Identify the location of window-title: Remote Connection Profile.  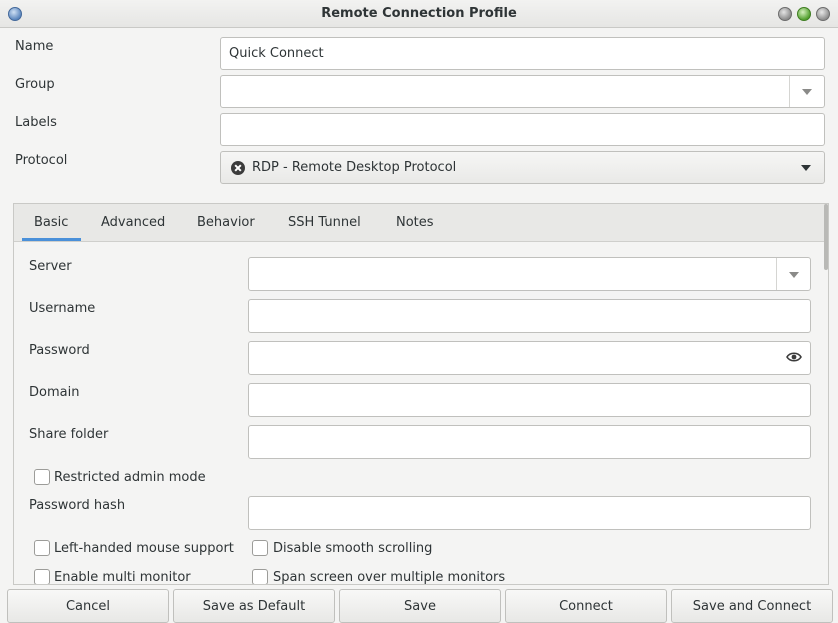
(419, 13).